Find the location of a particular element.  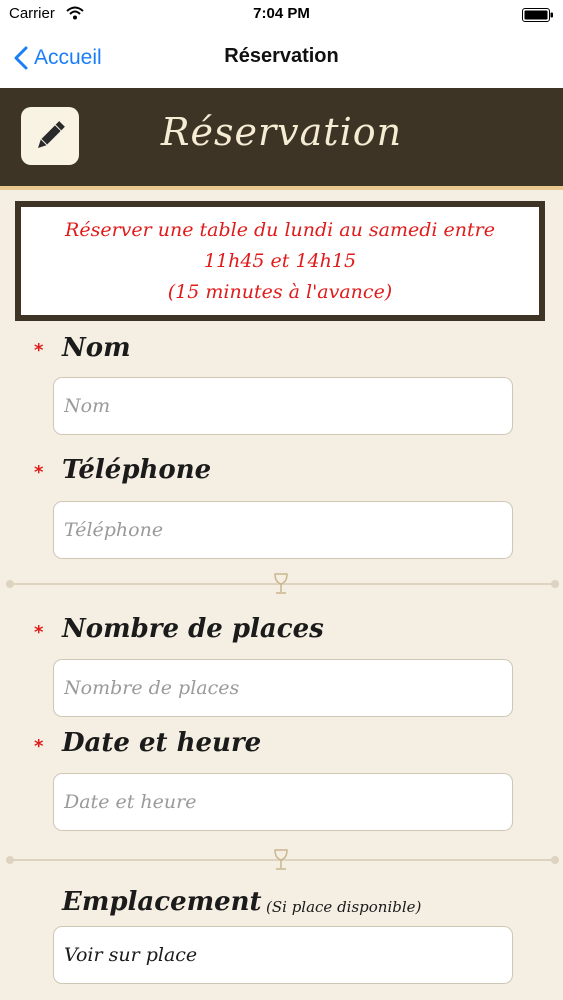

chevron-left-icon is located at coordinates (21, 58).